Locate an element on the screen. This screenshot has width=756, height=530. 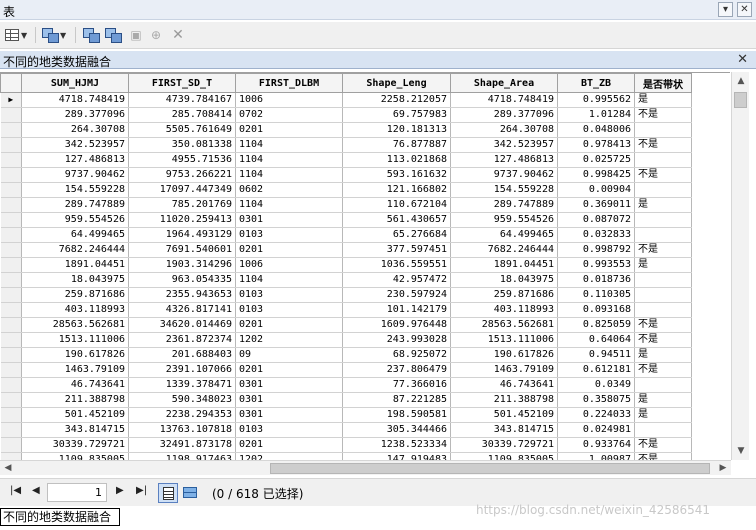
table-cell: 342.523957 is located at coordinates (75, 145).